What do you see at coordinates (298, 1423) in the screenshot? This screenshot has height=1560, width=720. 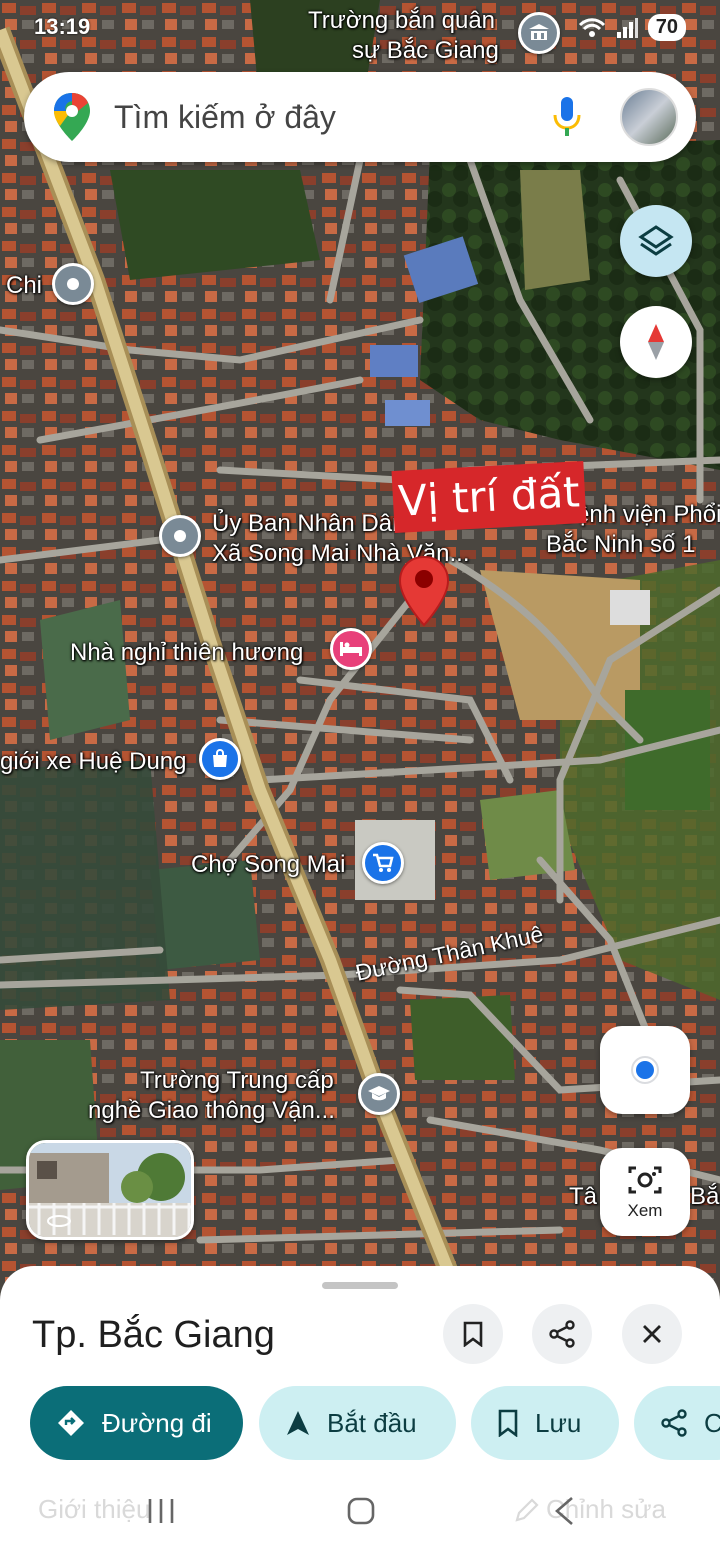 I see `navigation-arrow-icon` at bounding box center [298, 1423].